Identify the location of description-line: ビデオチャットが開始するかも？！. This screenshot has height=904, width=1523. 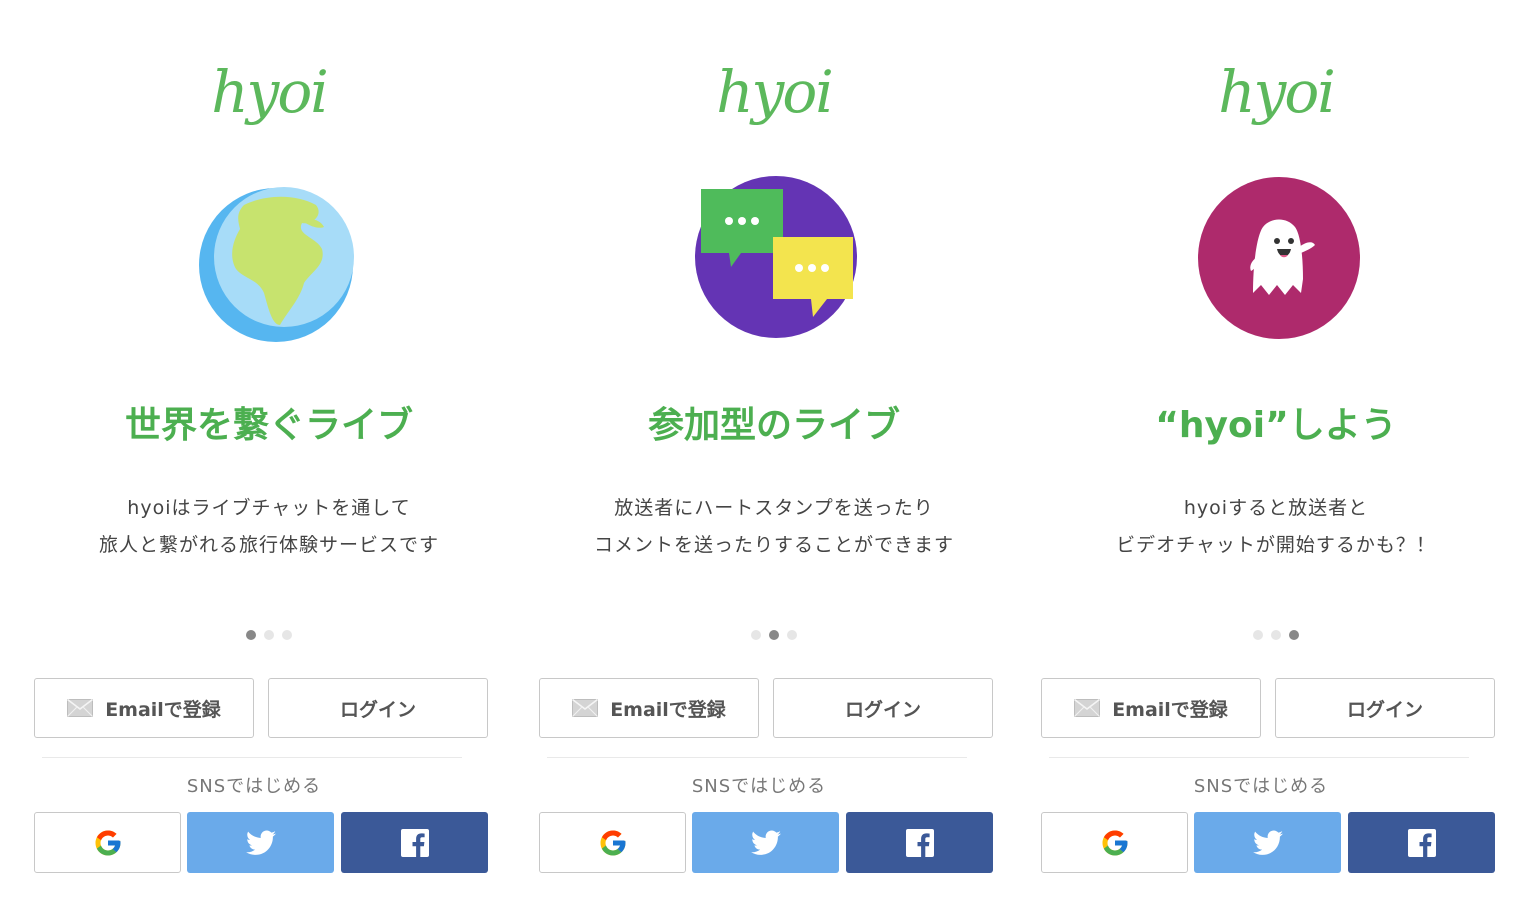
(1276, 545).